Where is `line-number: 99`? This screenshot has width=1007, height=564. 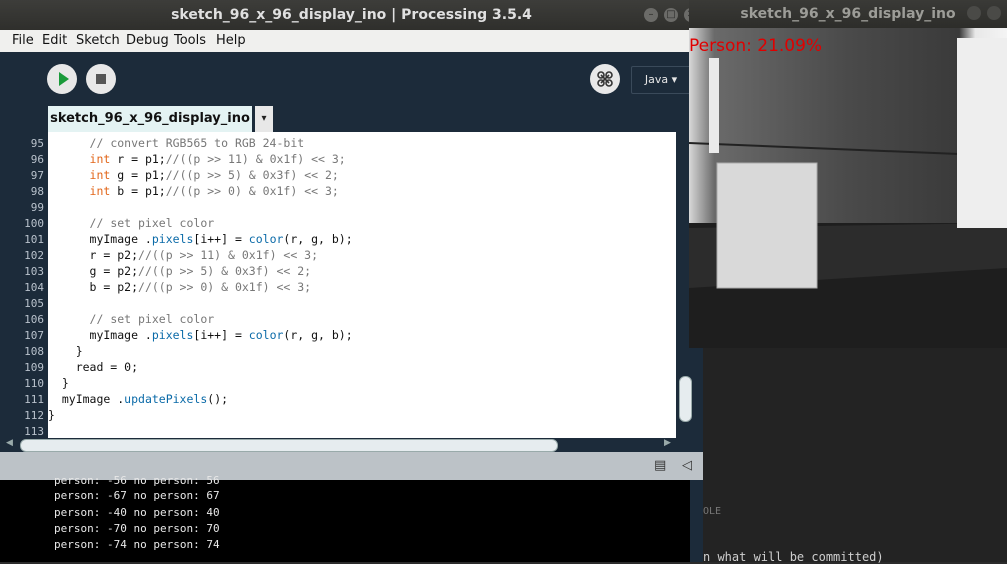 line-number: 99 is located at coordinates (37, 207).